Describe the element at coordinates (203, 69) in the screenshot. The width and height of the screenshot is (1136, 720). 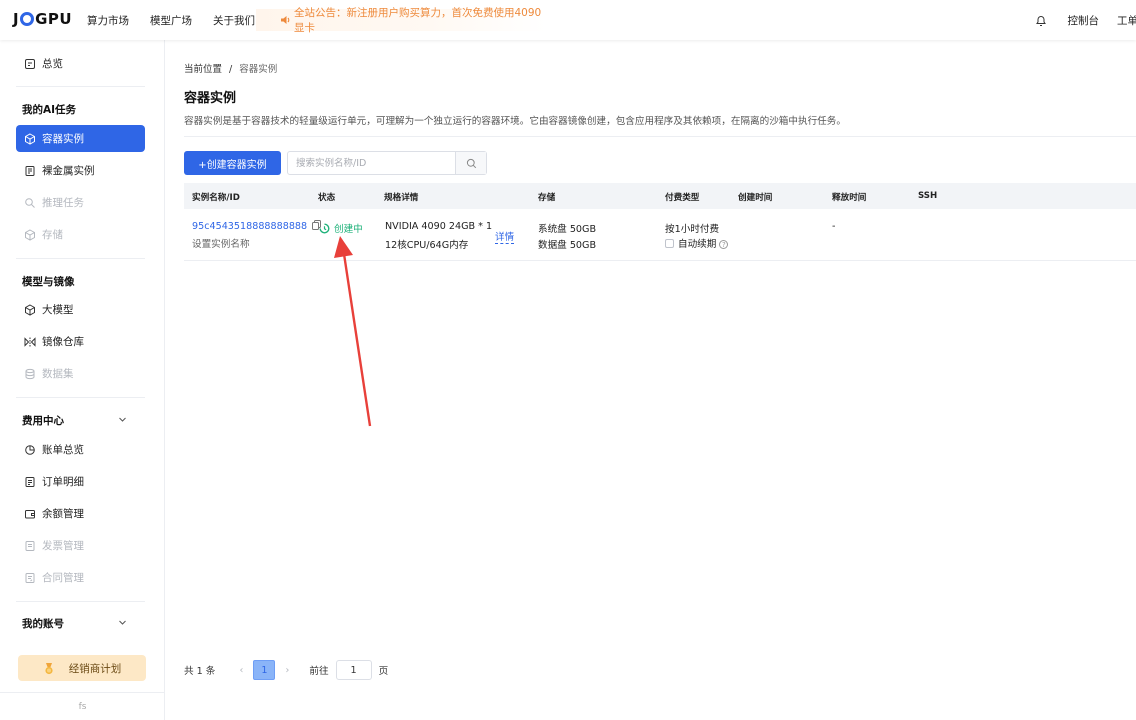
I see `breadcrumb-root: 当前位置` at that location.